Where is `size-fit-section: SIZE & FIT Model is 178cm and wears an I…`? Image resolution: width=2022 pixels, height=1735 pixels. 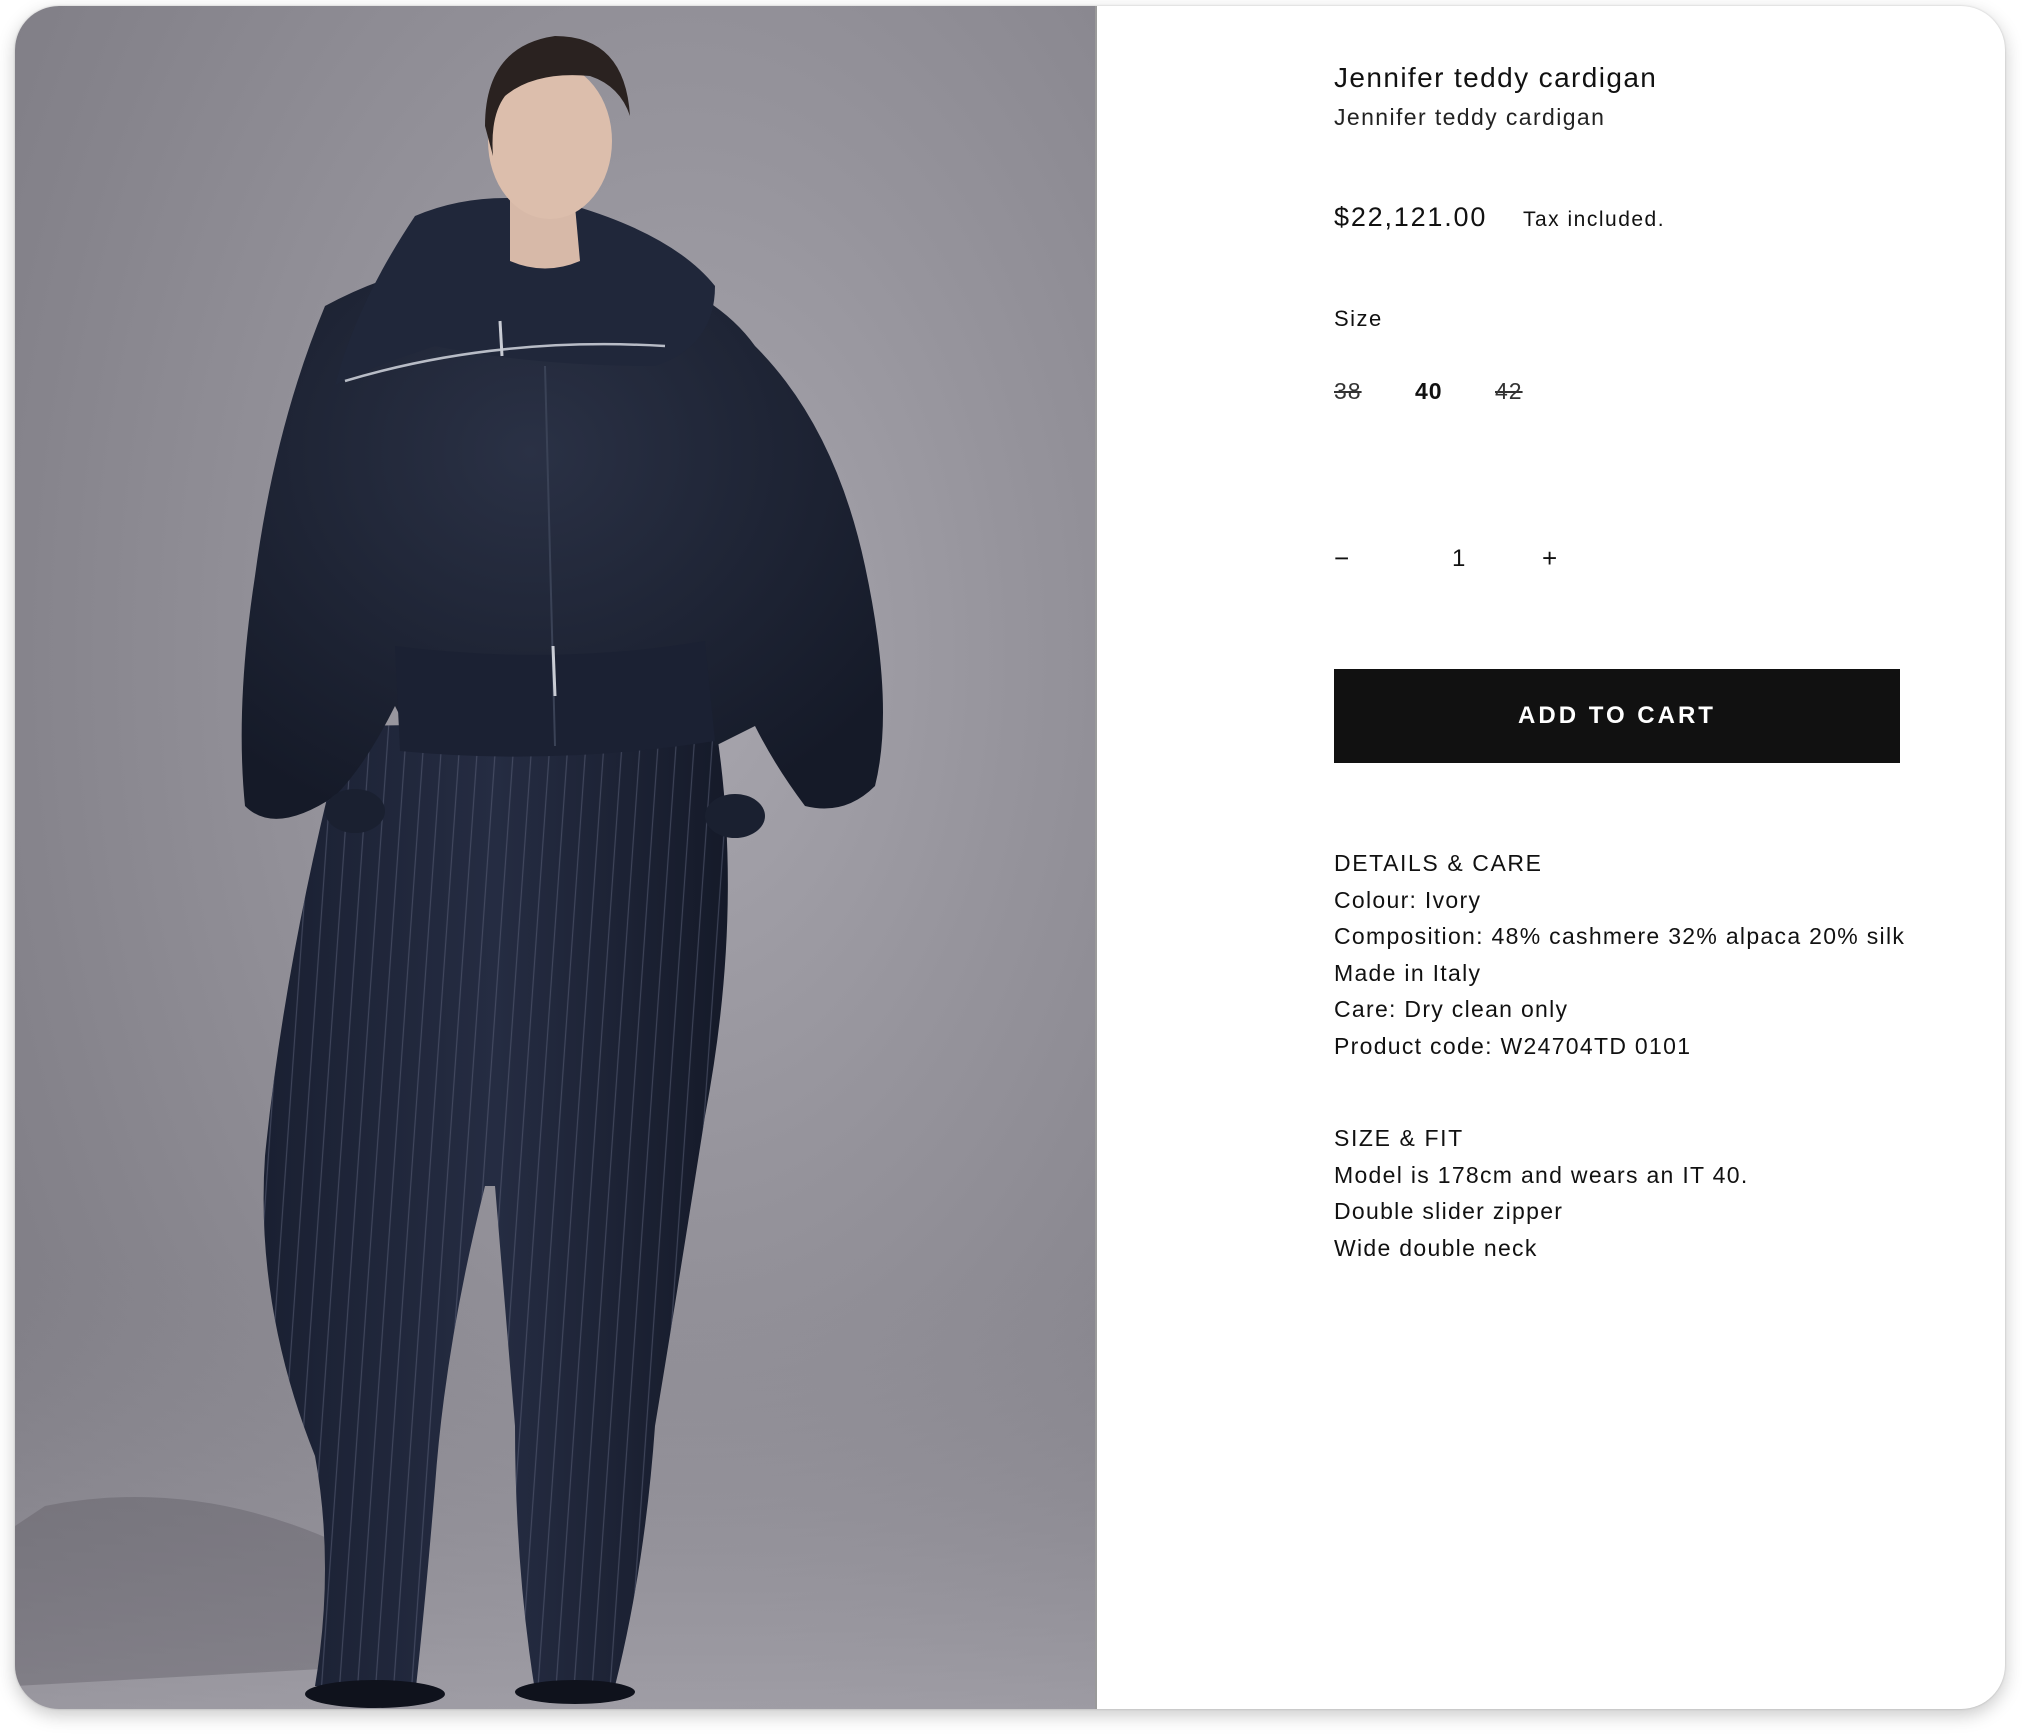
size-fit-section: SIZE & FIT Model is 178cm and wears an I… is located at coordinates (1541, 1193).